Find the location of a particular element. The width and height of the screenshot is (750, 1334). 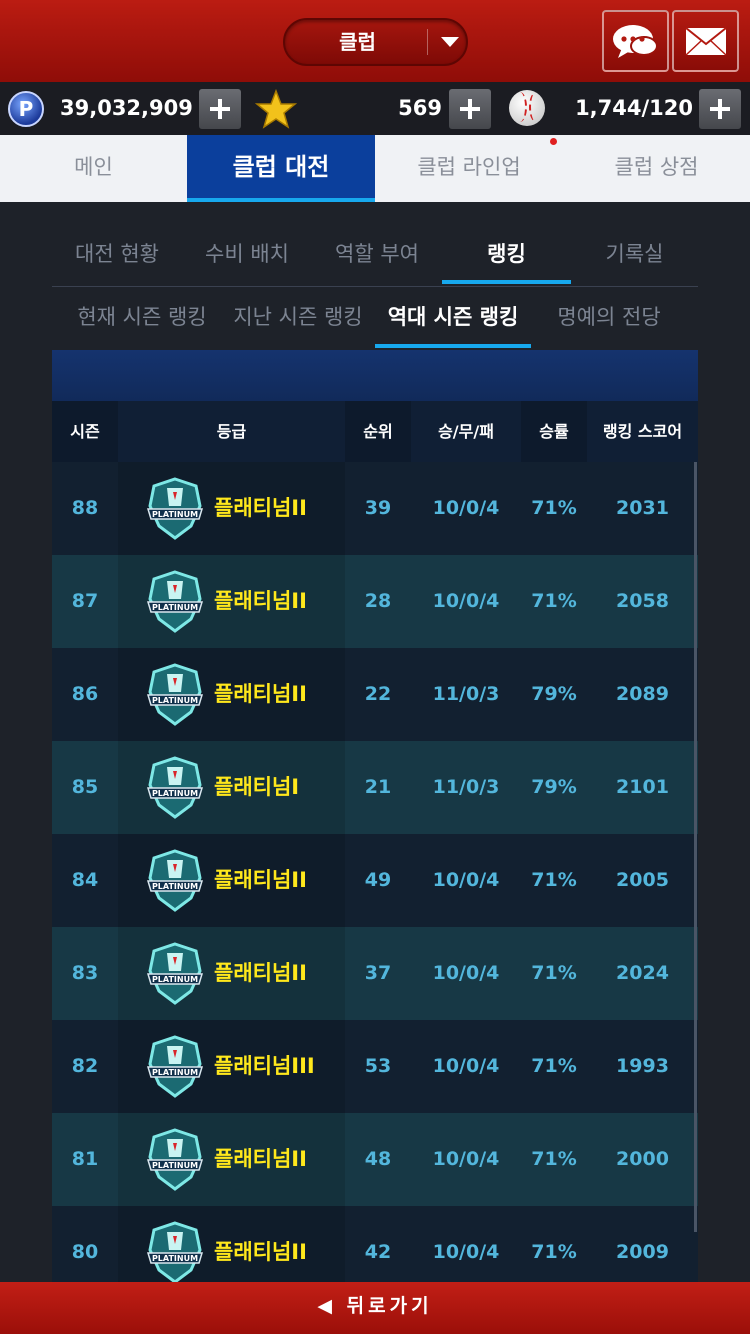

header-rank: 순위 is located at coordinates (378, 431).